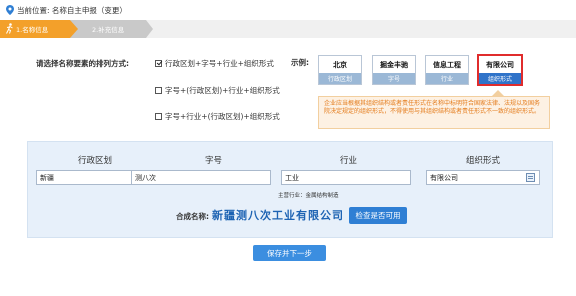  What do you see at coordinates (9, 28) in the screenshot?
I see `runner-icon` at bounding box center [9, 28].